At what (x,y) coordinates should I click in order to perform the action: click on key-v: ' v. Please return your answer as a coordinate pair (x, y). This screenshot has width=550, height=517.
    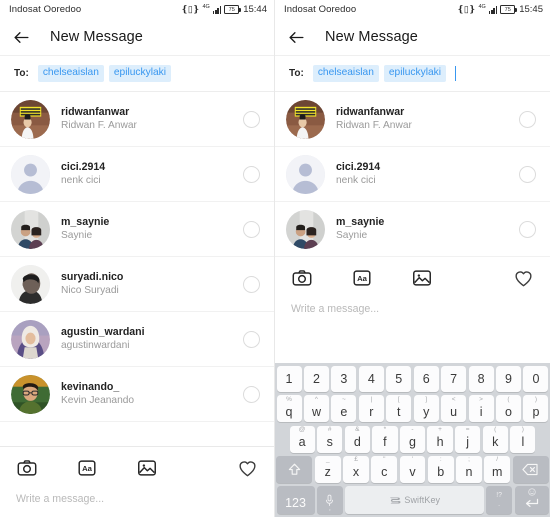
    Looking at the image, I should click on (412, 469).